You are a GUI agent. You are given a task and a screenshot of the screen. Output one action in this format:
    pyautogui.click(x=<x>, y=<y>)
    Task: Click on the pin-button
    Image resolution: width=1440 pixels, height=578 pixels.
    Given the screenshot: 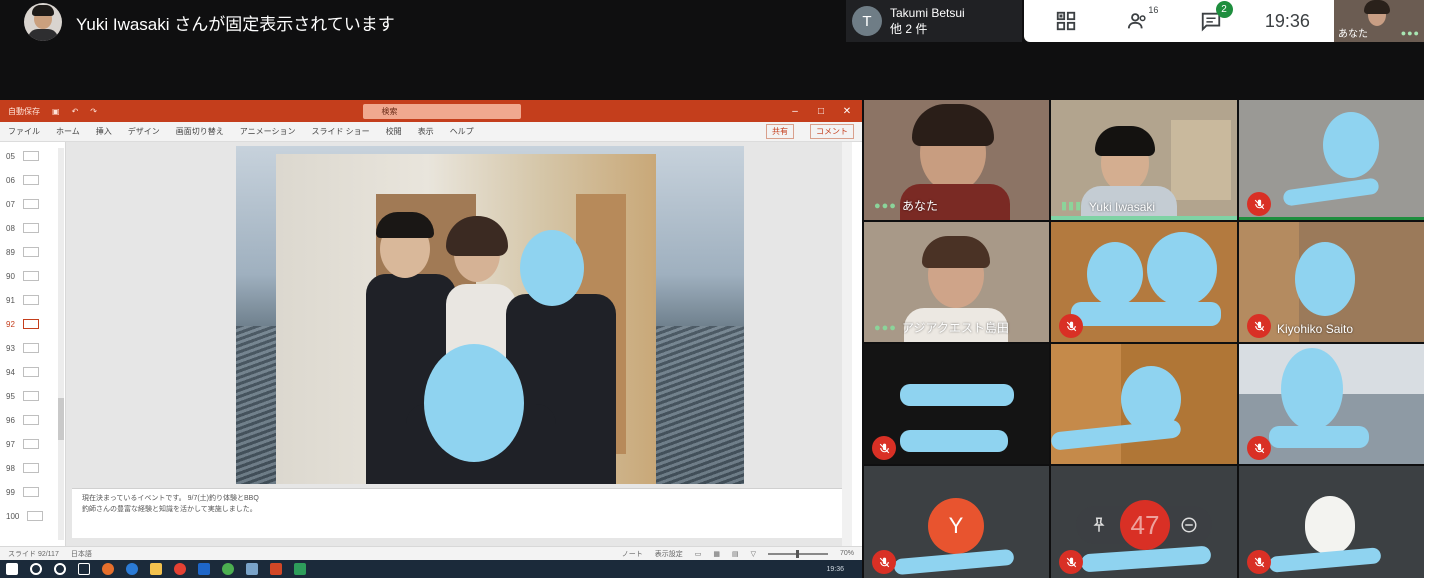 What is the action you would take?
    pyautogui.click(x=1099, y=525)
    